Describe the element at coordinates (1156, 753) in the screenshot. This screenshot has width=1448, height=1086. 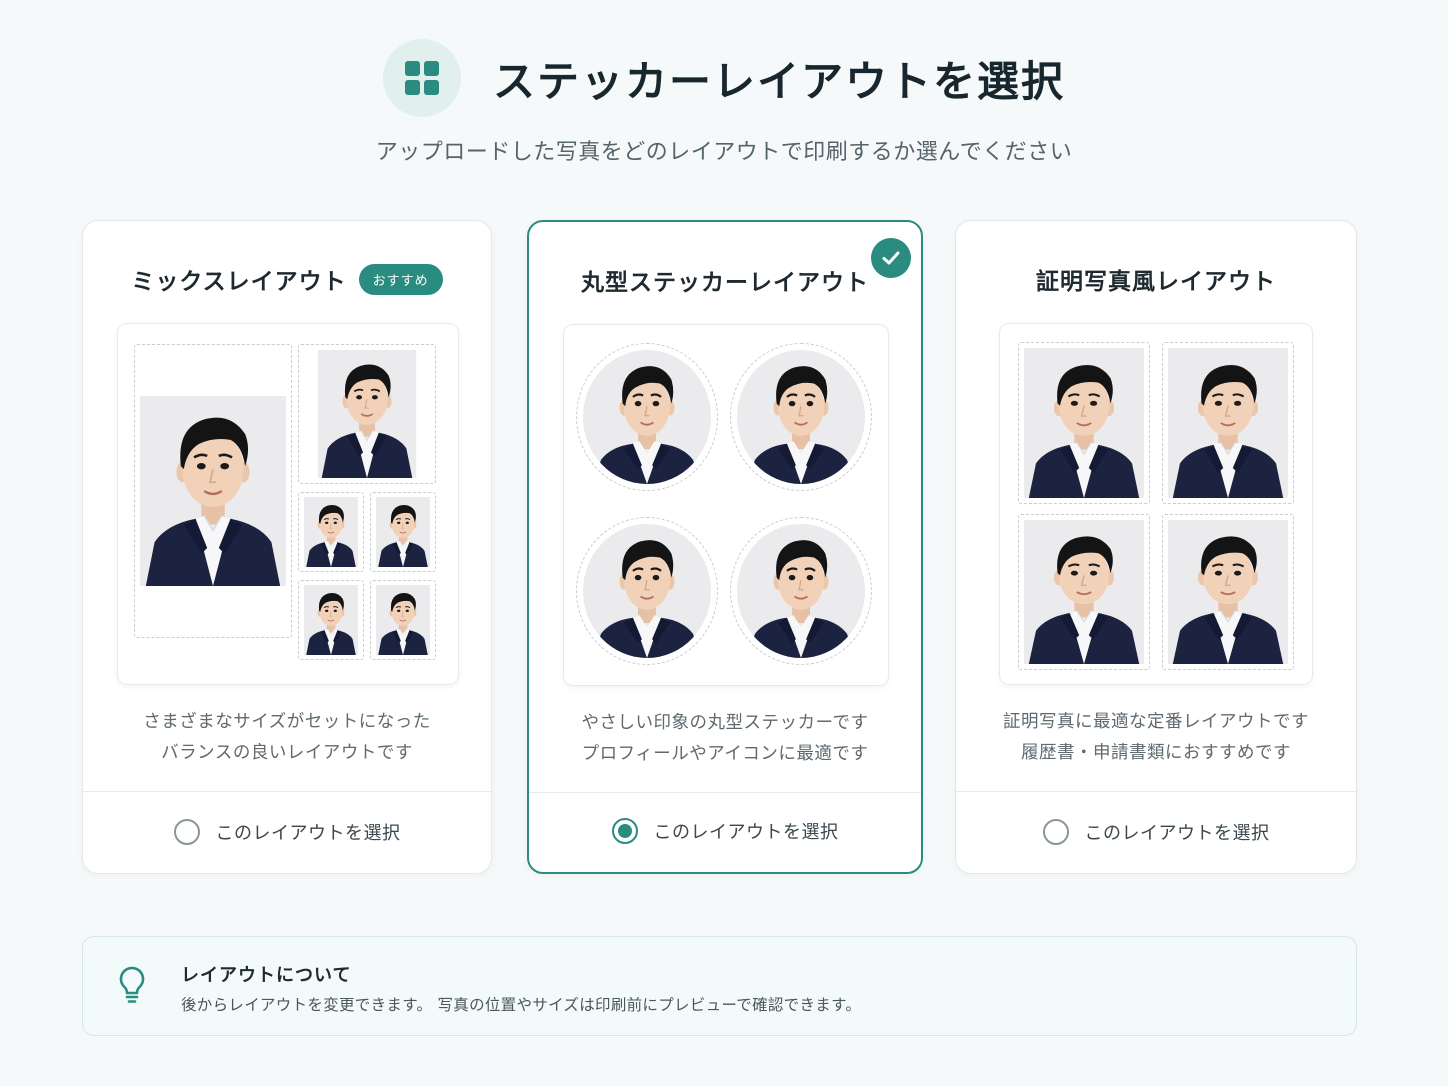
I see `description-line: 履歴書・申請書類におすすめです` at that location.